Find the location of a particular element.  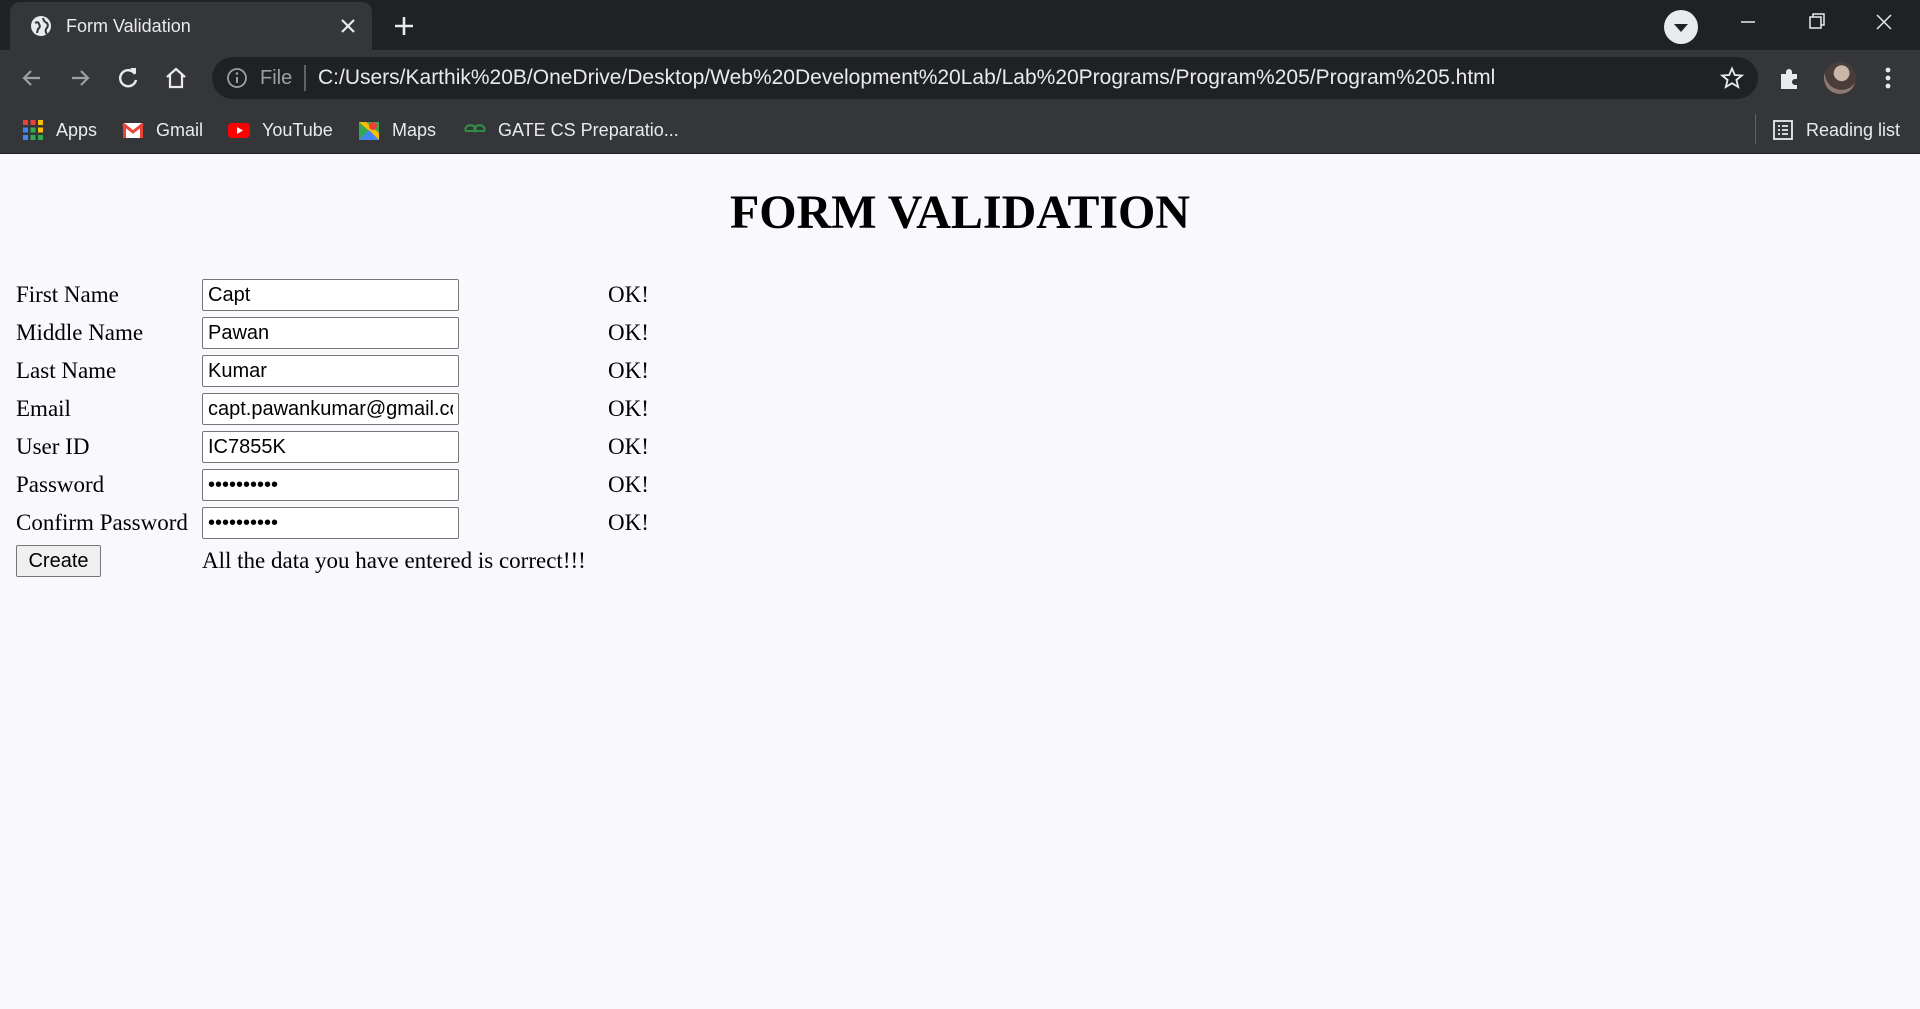

create-button: Create is located at coordinates (58, 561).